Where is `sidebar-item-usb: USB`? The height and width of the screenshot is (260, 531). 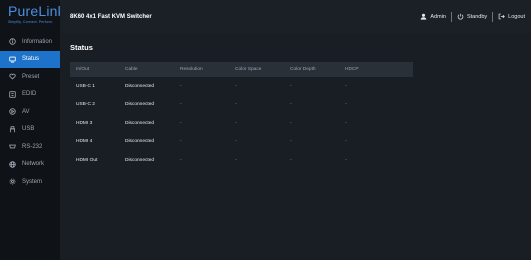
sidebar-item-usb: USB is located at coordinates (30, 130).